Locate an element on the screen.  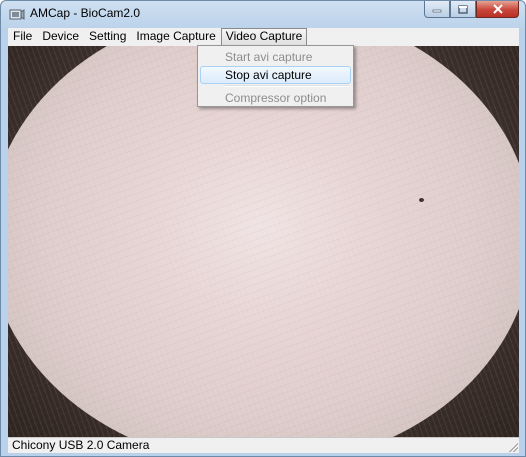
menu-file: File is located at coordinates (22, 37).